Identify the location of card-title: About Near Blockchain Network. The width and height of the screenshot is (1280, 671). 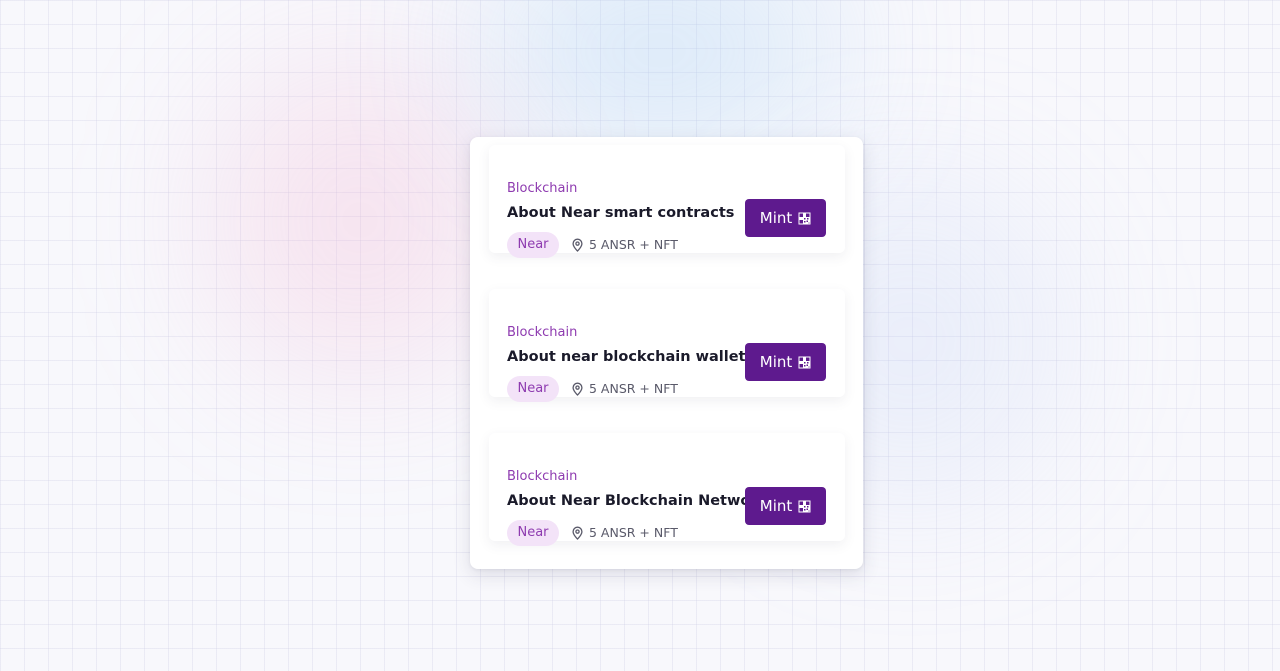
(637, 501).